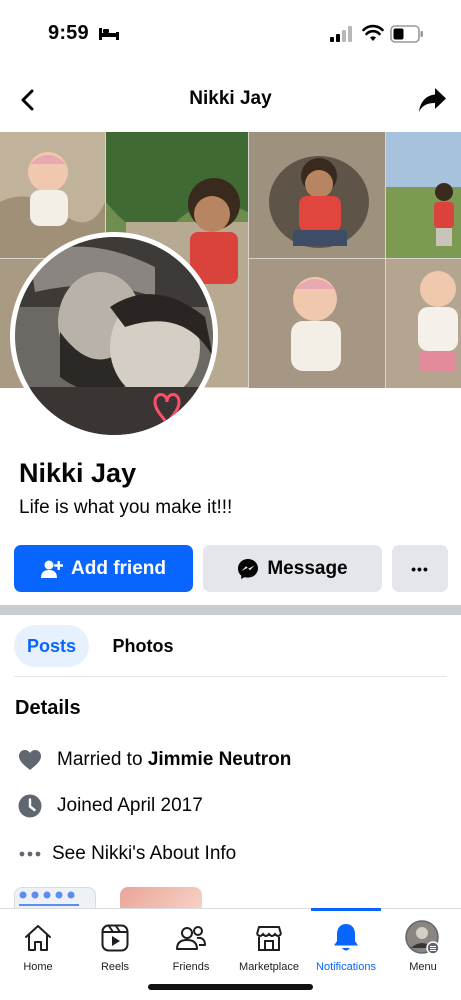 This screenshot has width=461, height=1000. I want to click on tab-home: Home, so click(38, 943).